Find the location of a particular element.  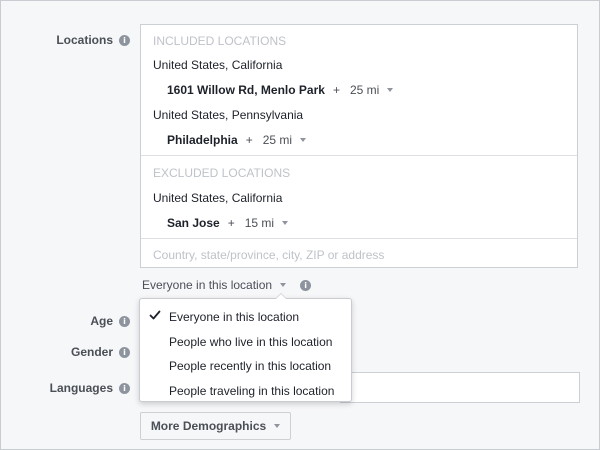

audience-select: Everyone in this location i is located at coordinates (227, 285).